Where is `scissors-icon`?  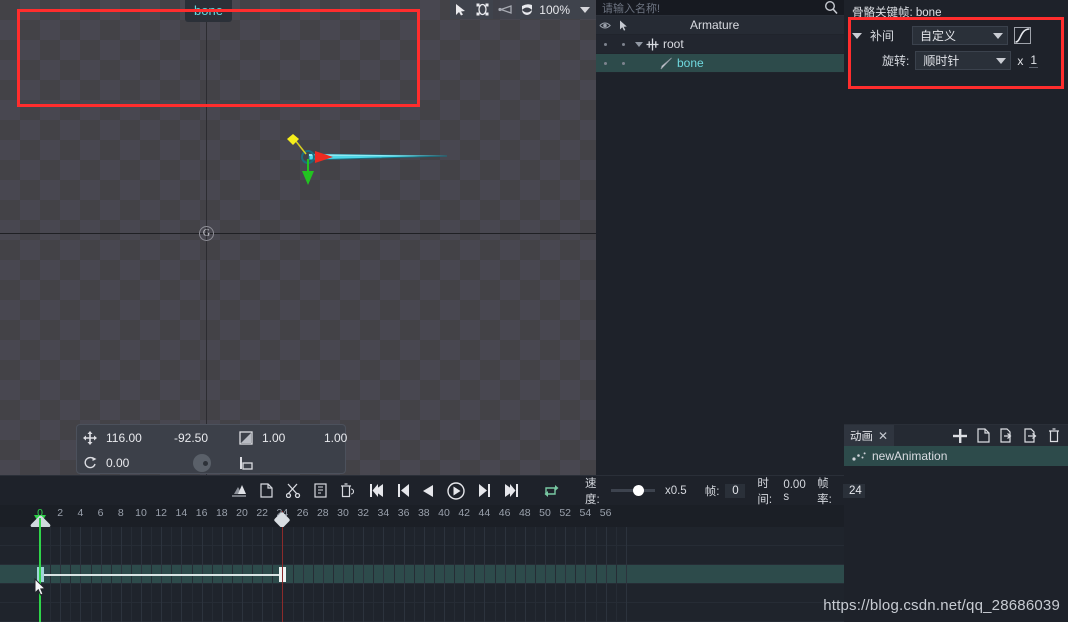
scissors-icon is located at coordinates (293, 490).